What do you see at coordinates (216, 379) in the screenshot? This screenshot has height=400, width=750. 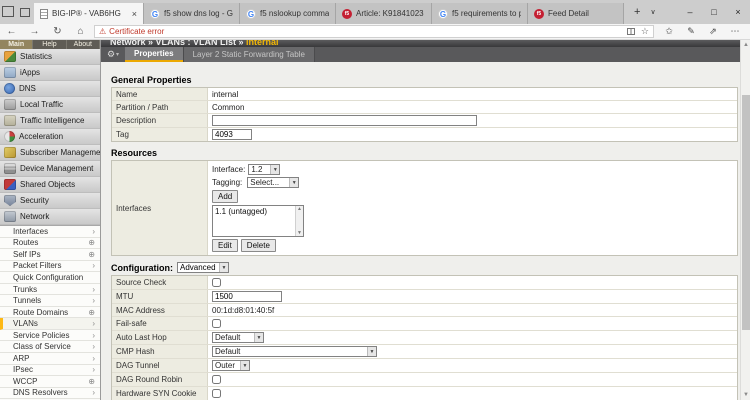 I see `dag-round-robin-checkbox` at bounding box center [216, 379].